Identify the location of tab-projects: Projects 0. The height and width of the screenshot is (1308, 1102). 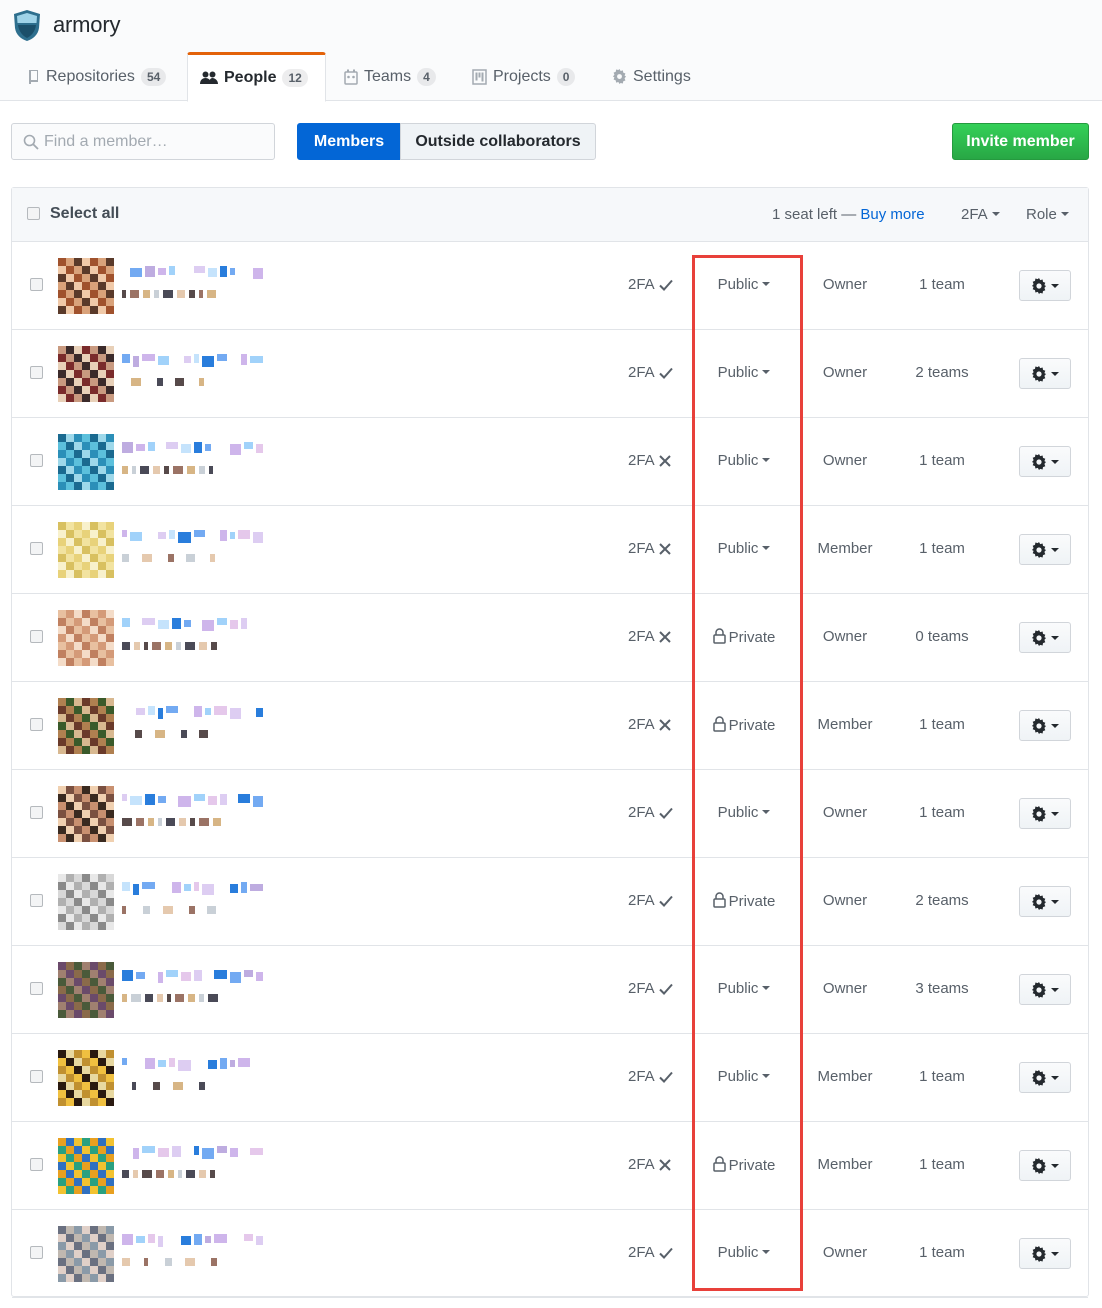
(523, 76).